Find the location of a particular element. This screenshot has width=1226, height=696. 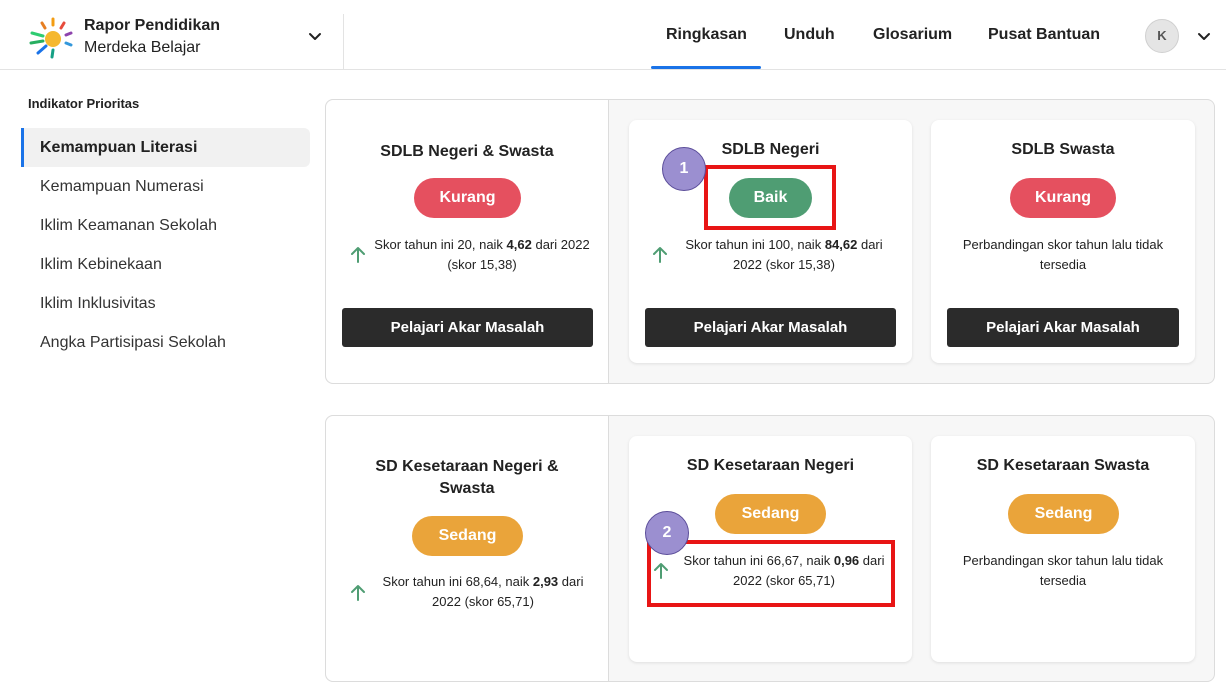

sidebar-item-iklim-kebinekaan: Iklim Kebinekaan is located at coordinates (165, 264).